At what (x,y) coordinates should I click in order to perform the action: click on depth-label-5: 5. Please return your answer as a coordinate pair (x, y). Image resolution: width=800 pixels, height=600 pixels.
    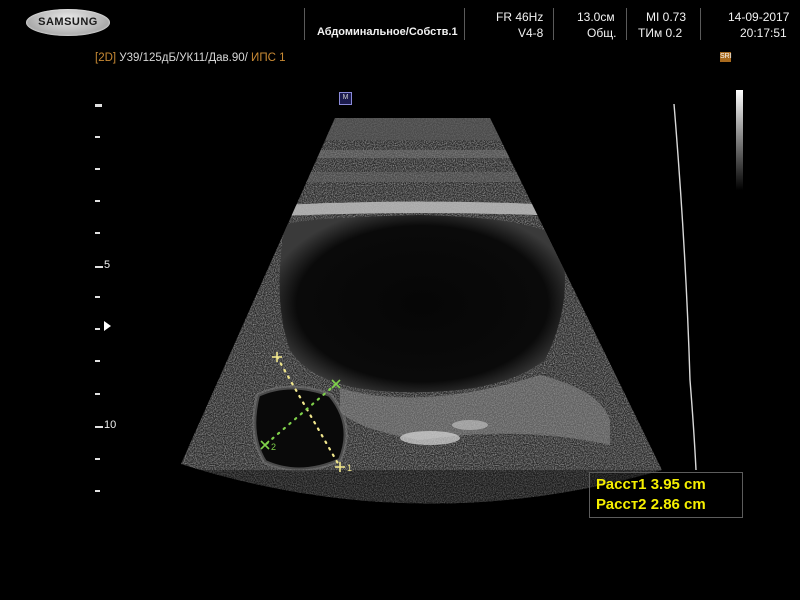
    Looking at the image, I should click on (107, 265).